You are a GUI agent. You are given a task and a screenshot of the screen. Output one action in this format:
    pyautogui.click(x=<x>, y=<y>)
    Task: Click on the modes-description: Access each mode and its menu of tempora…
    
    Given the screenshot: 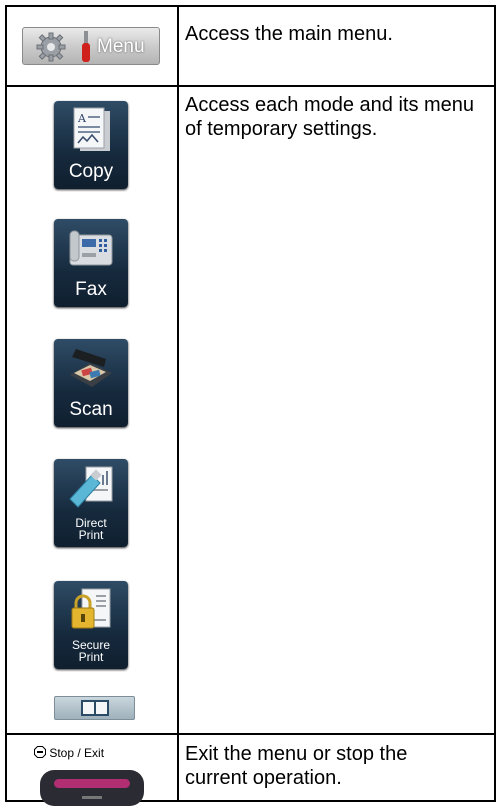 What is the action you would take?
    pyautogui.click(x=330, y=117)
    